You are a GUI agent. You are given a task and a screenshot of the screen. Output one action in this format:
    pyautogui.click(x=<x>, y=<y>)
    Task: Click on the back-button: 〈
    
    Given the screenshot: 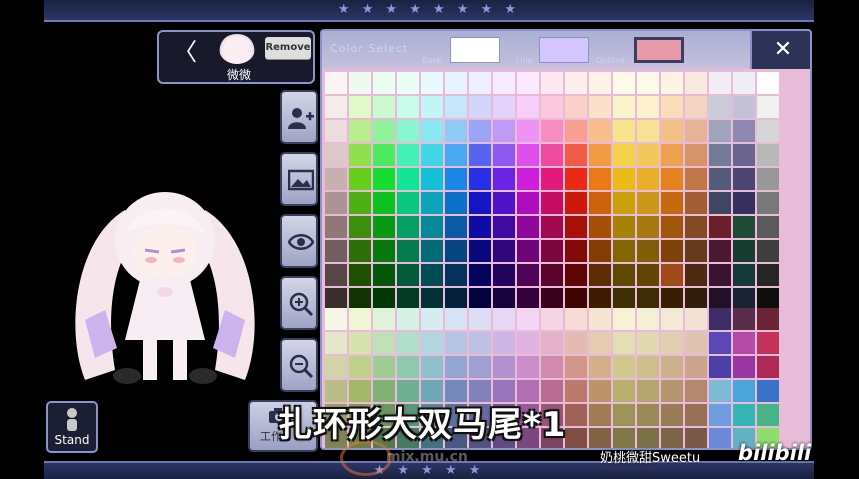 What is the action you would take?
    pyautogui.click(x=185, y=53)
    